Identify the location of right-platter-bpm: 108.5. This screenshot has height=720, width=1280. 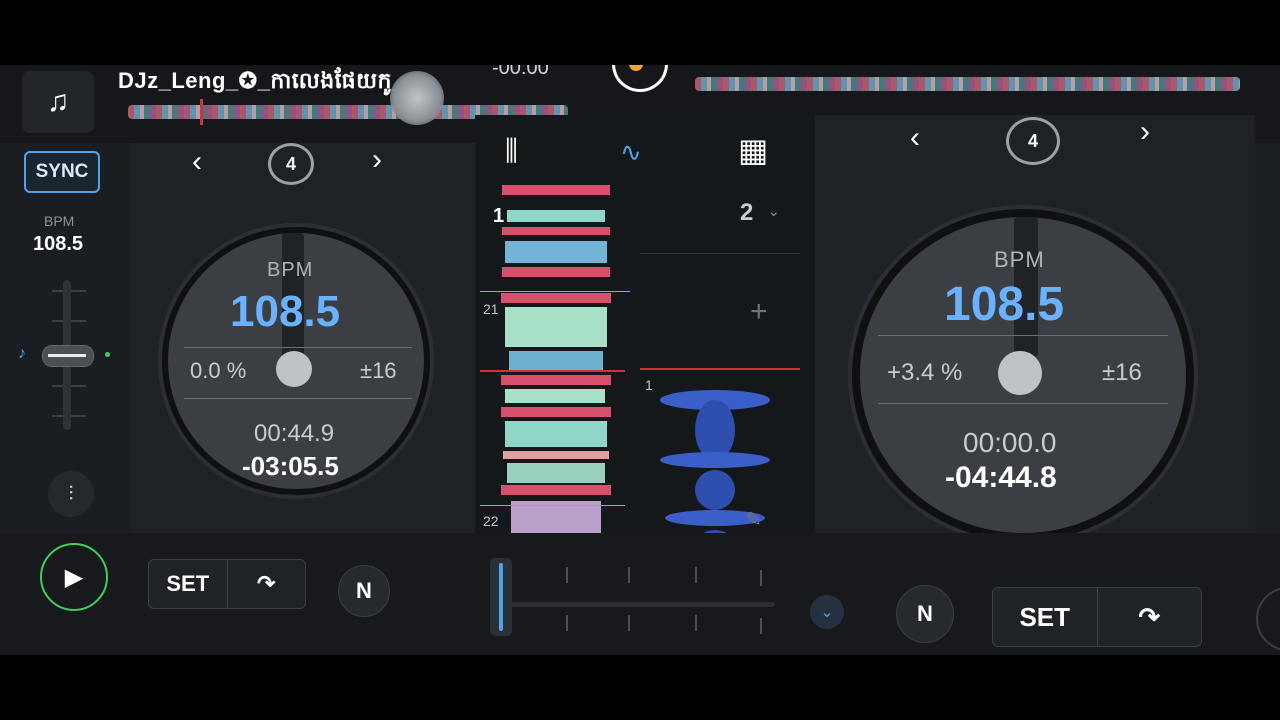
(1004, 304).